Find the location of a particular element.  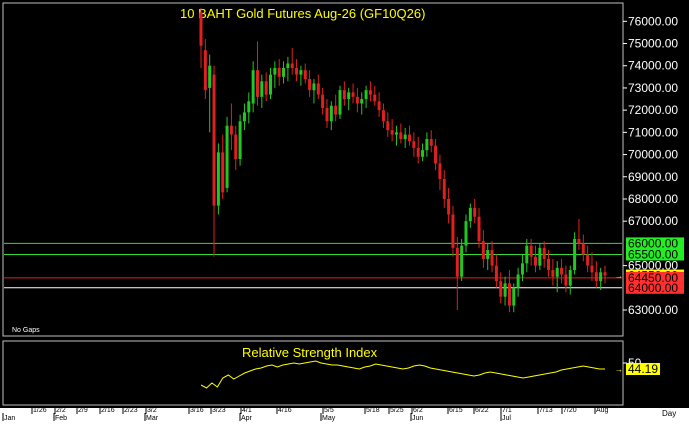

date-label: 6/22 is located at coordinates (482, 410).